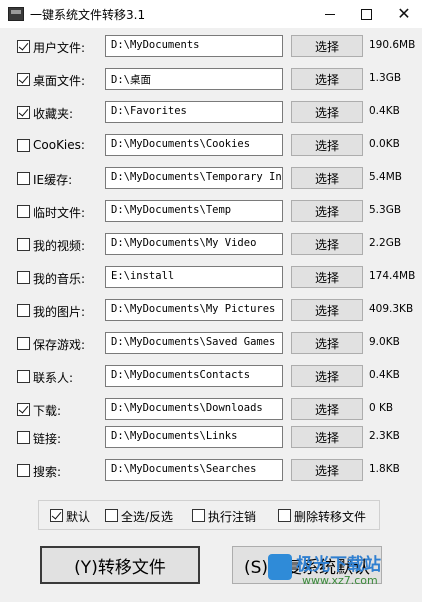  What do you see at coordinates (194, 277) in the screenshot?
I see `folder-path-input: E:\install` at bounding box center [194, 277].